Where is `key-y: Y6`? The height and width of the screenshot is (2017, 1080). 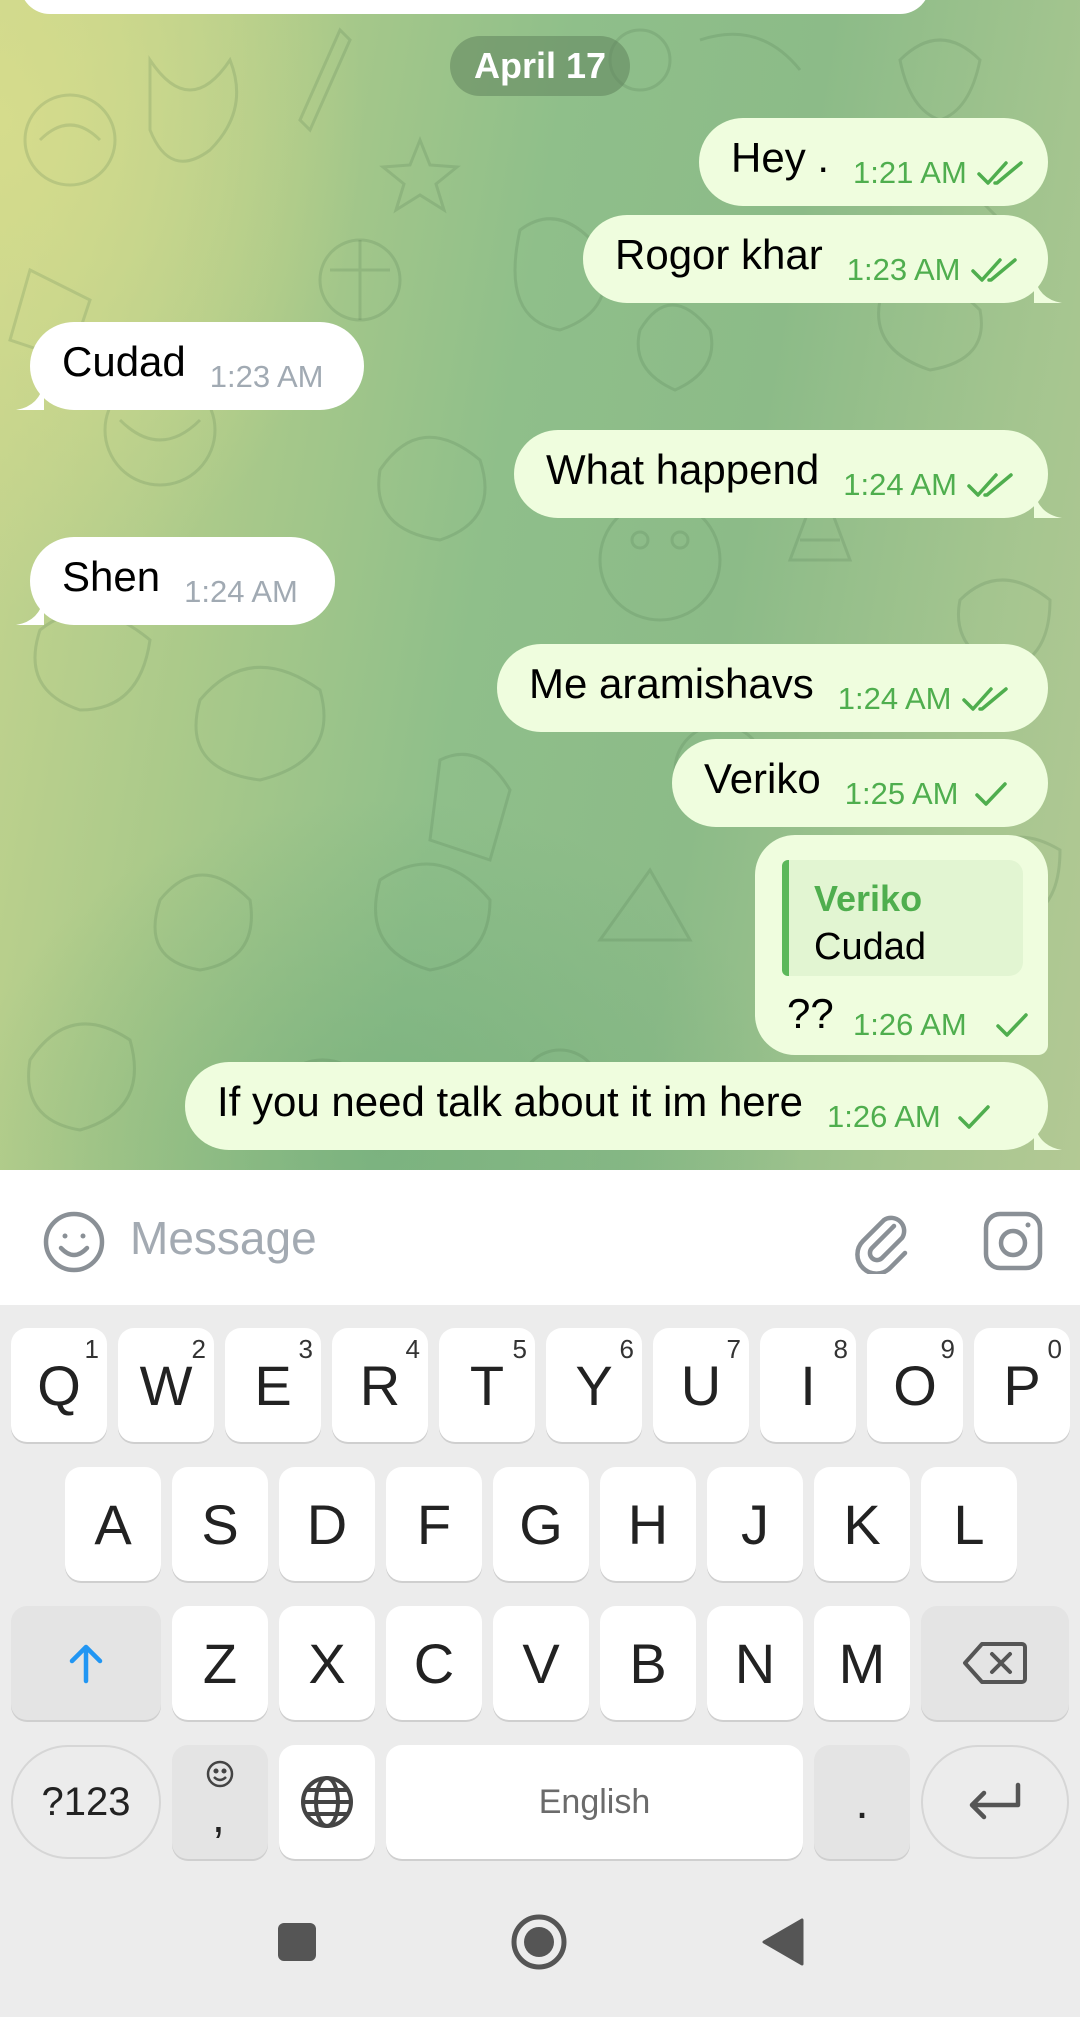 key-y: Y6 is located at coordinates (594, 1385).